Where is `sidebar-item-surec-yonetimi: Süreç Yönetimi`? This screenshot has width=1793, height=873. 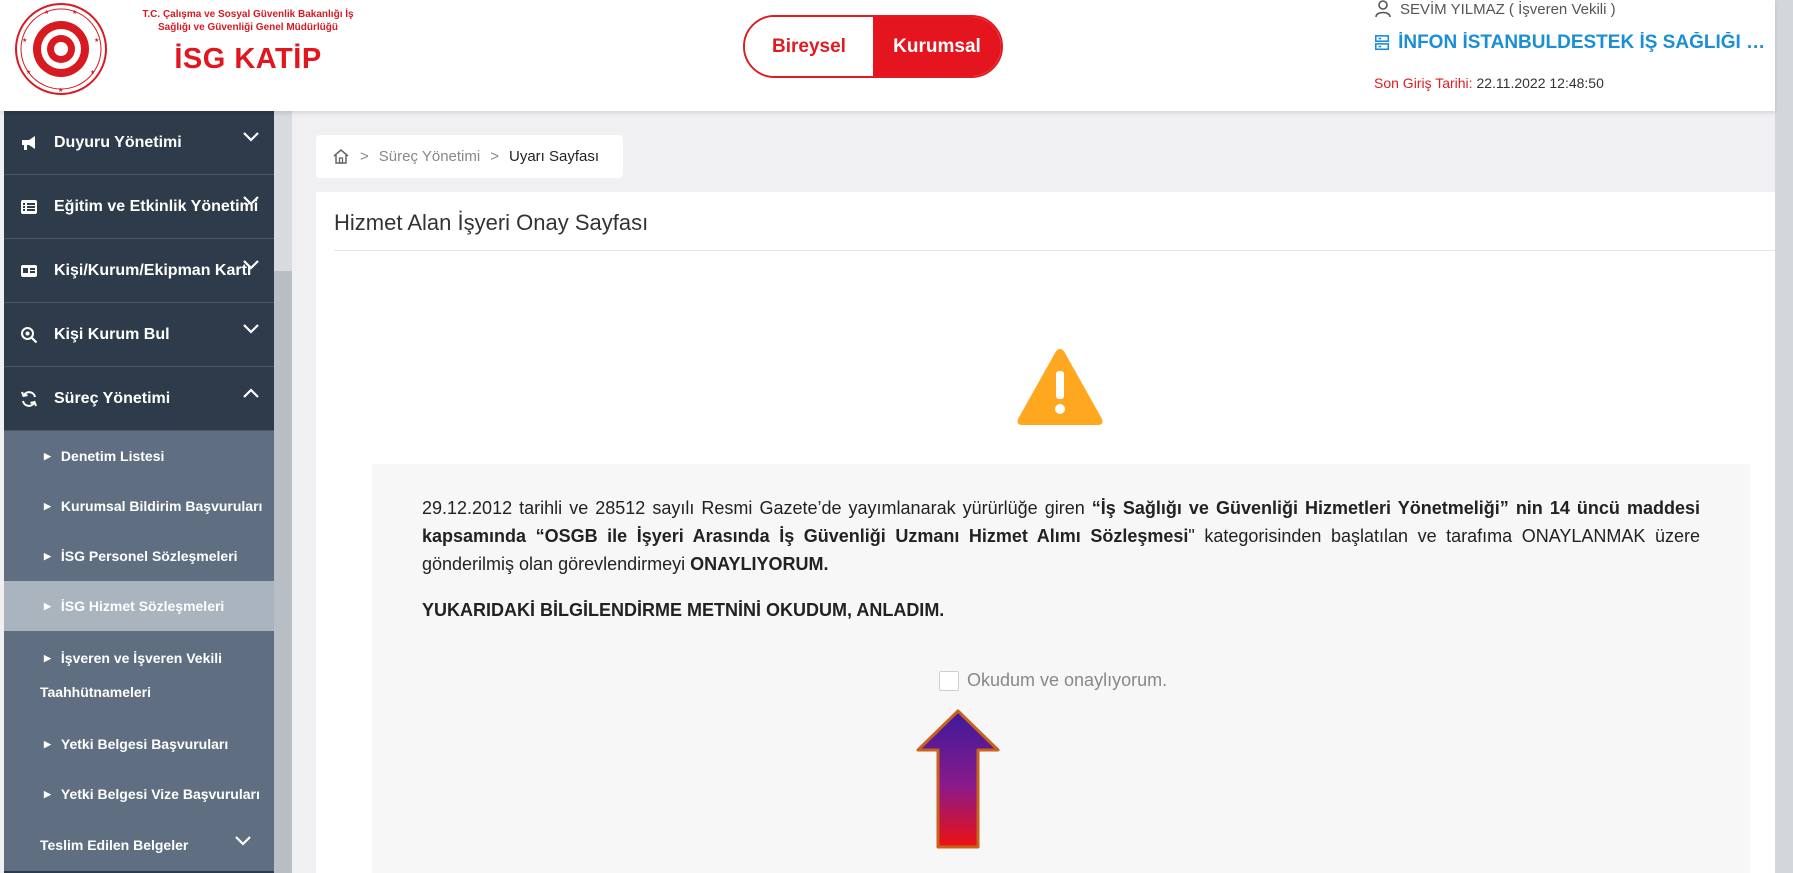
sidebar-item-surec-yonetimi: Süreç Yönetimi is located at coordinates (139, 399).